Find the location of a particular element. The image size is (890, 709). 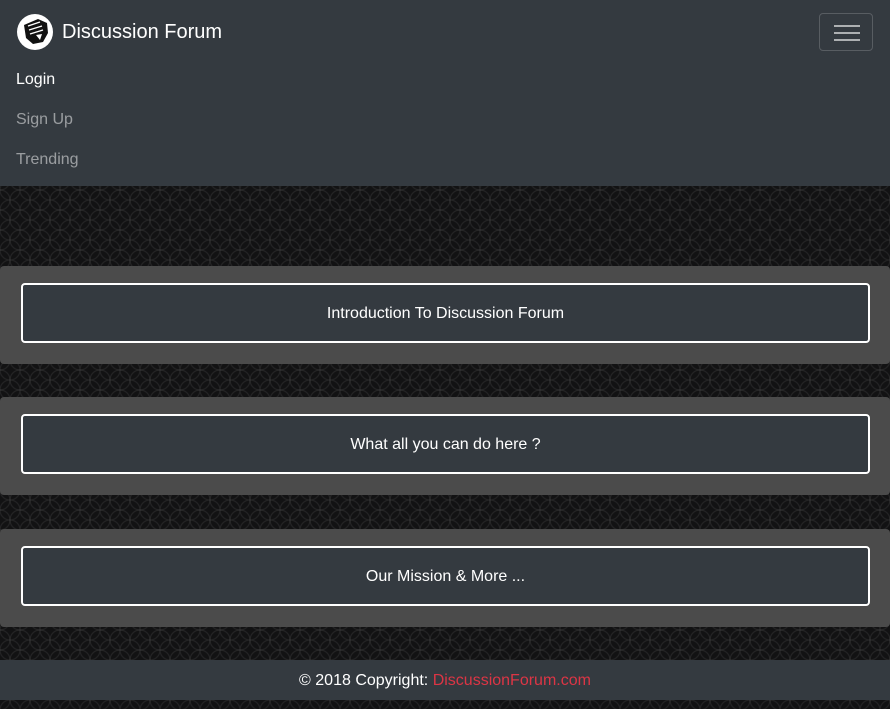

trending-link: Trending is located at coordinates (47, 159).